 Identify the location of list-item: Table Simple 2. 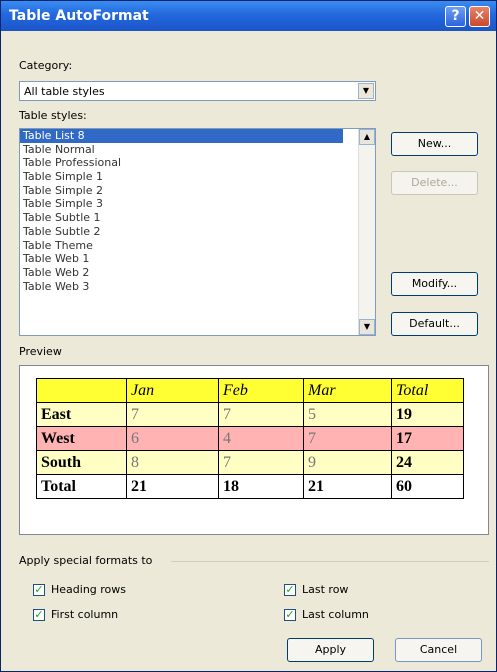
(197, 191).